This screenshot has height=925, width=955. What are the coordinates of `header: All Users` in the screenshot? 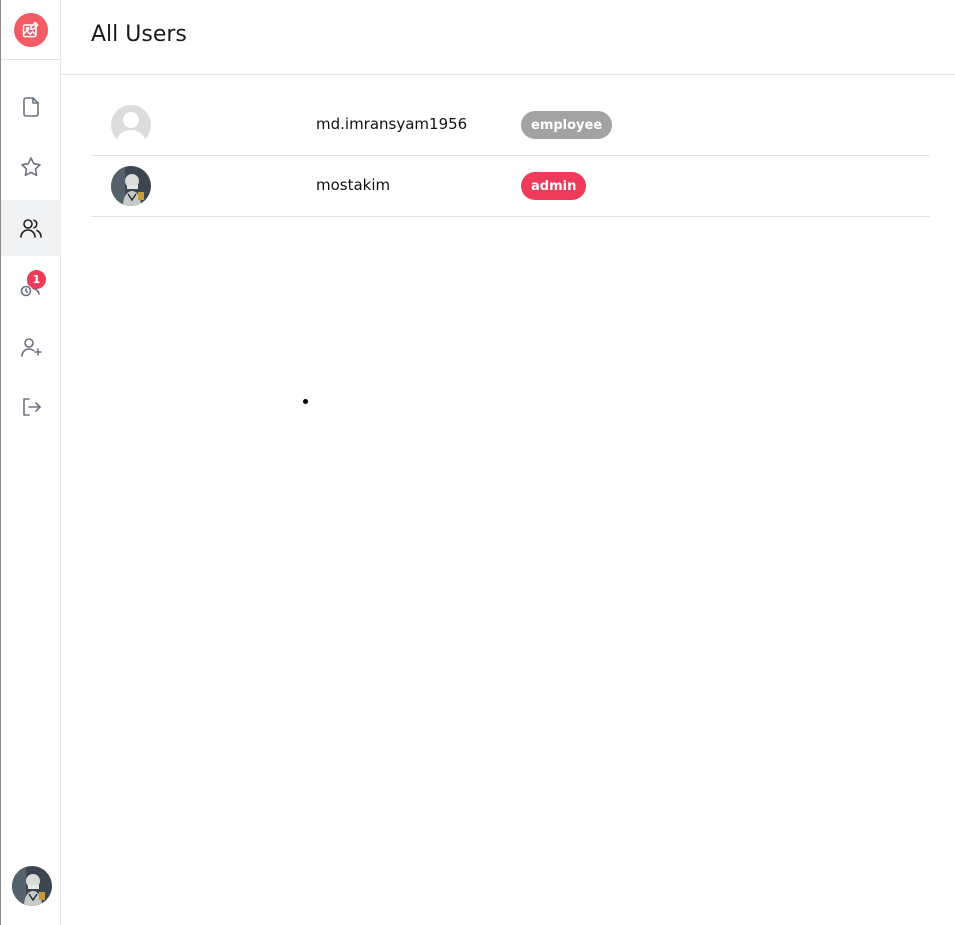 It's located at (508, 37).